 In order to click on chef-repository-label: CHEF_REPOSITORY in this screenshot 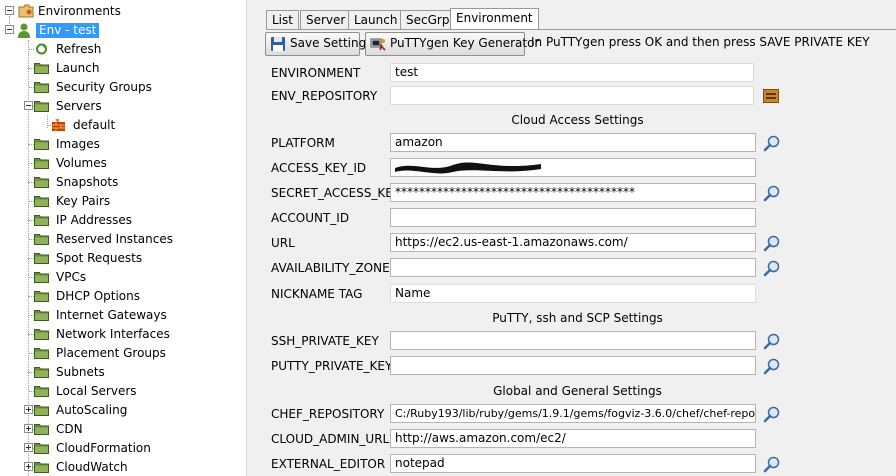, I will do `click(328, 414)`.